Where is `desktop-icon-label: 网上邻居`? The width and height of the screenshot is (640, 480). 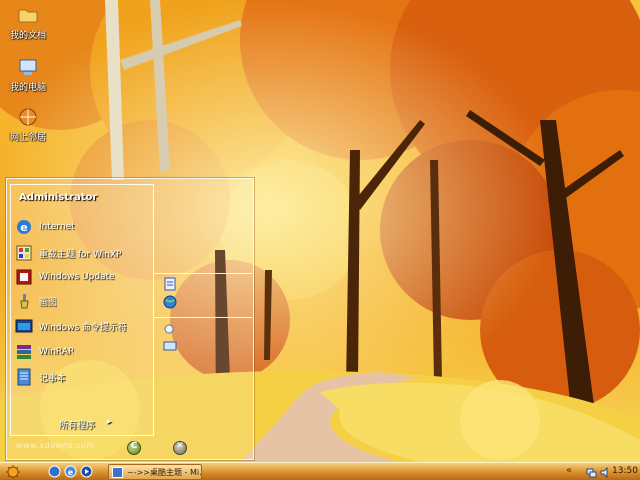
desktop-icon-label: 网上邻居 is located at coordinates (27, 138).